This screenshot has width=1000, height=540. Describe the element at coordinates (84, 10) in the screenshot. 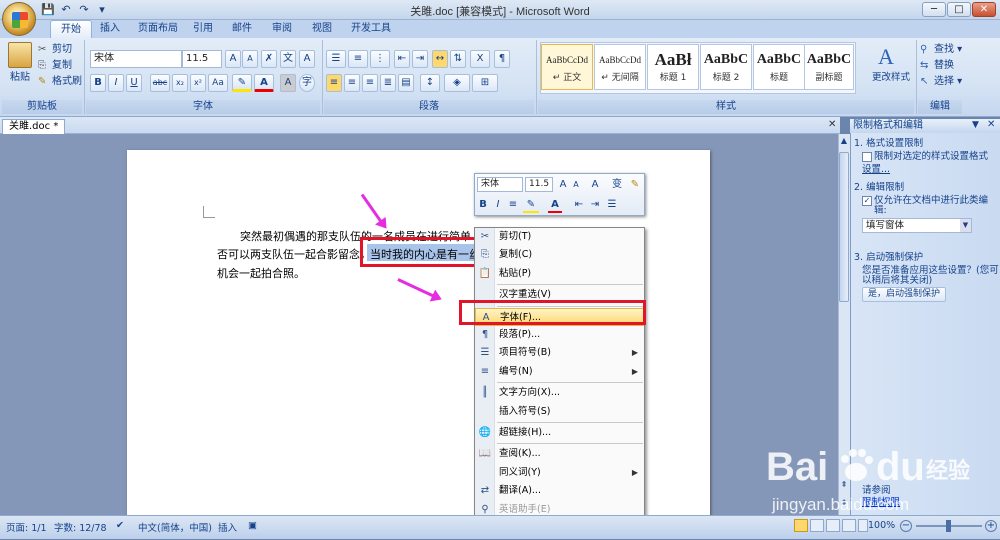

I see `redo-icon: ↷` at that location.